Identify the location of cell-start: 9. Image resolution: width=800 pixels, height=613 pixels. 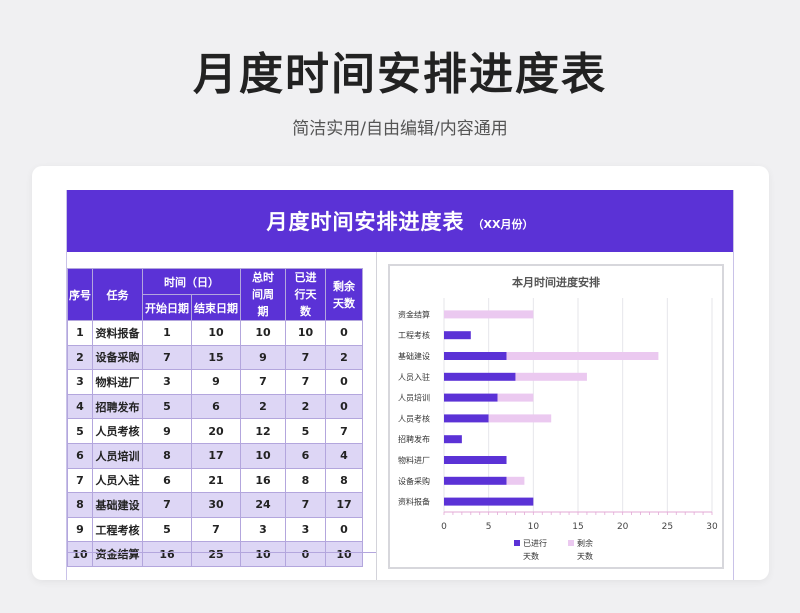
(167, 431).